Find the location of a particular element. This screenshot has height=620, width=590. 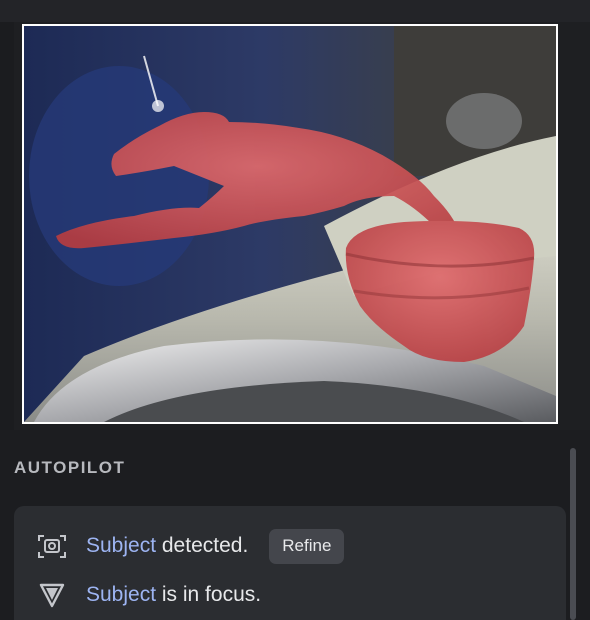

status-row-subject-detected: Subject detected. Refine is located at coordinates (190, 546).